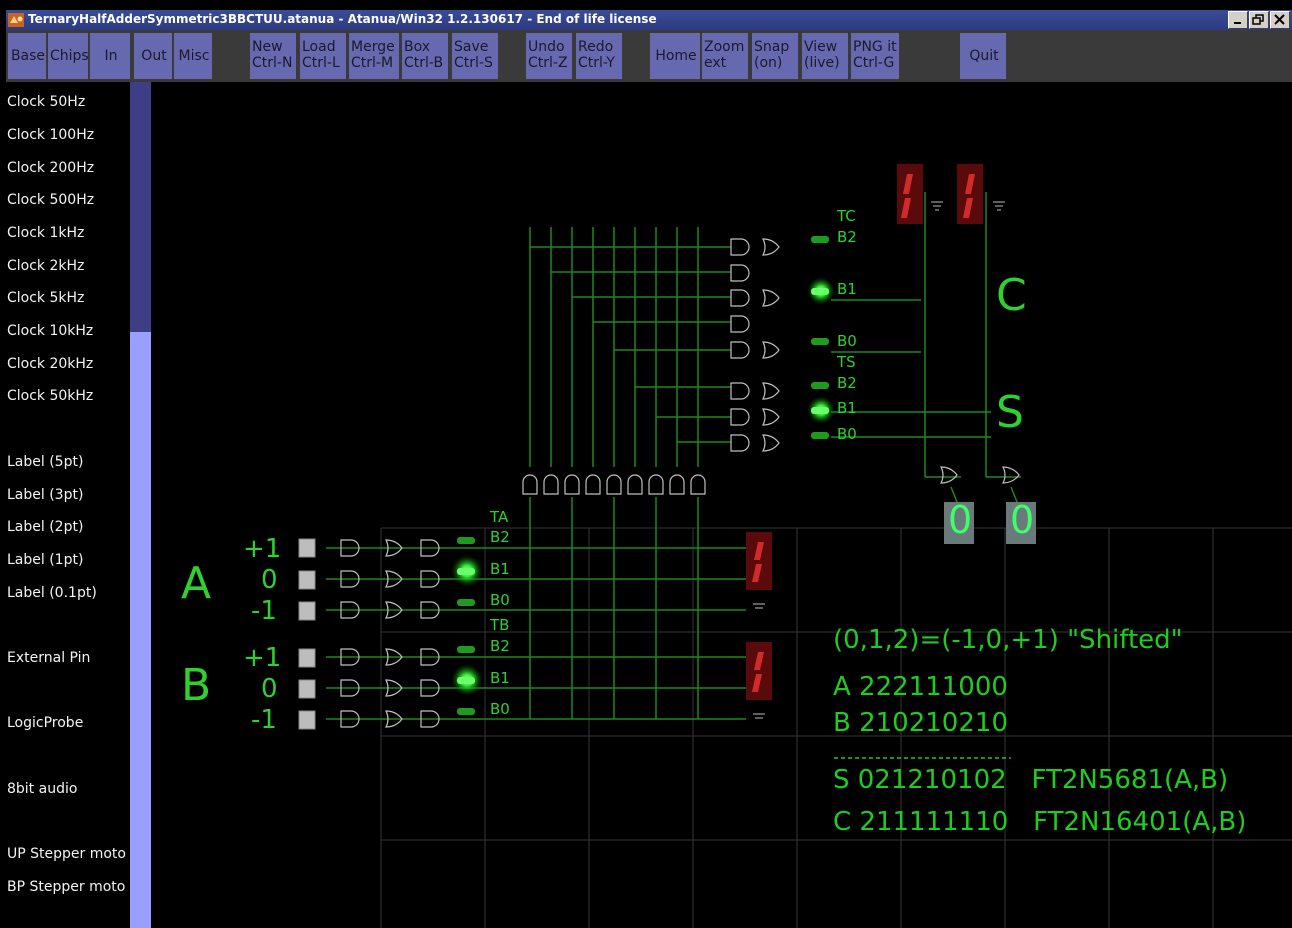  I want to click on segment-displays-bottom, so click(759, 625).